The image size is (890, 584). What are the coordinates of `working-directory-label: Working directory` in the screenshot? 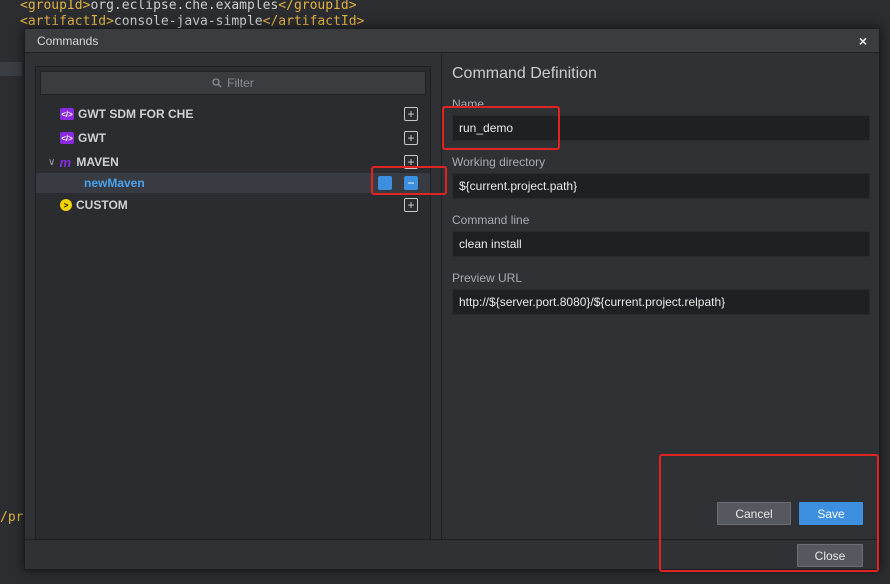 It's located at (499, 162).